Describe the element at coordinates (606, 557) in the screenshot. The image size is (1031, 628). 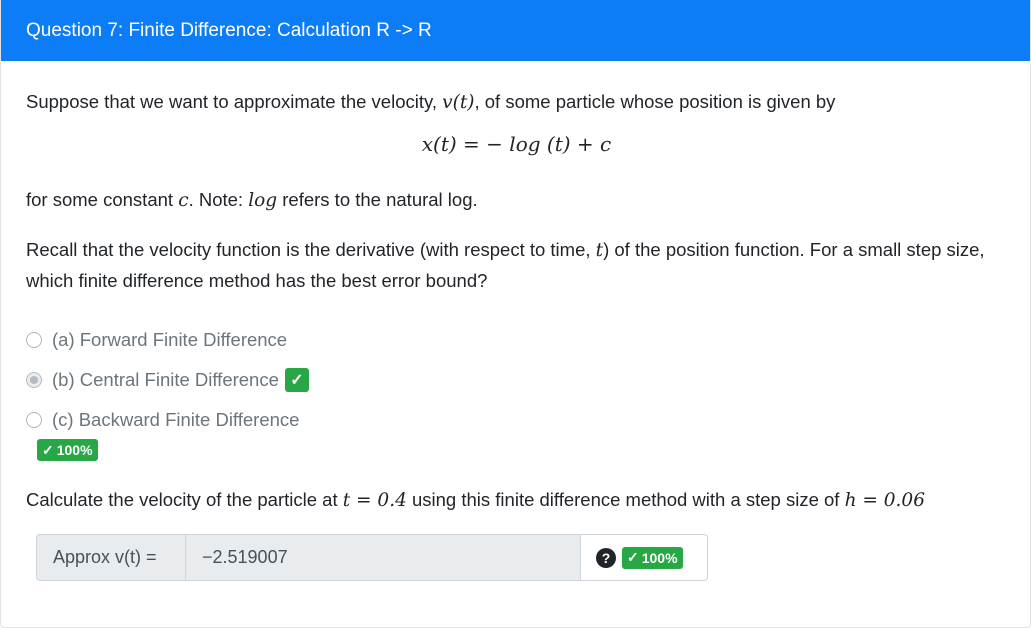
I see `question-circle-icon: ?` at that location.